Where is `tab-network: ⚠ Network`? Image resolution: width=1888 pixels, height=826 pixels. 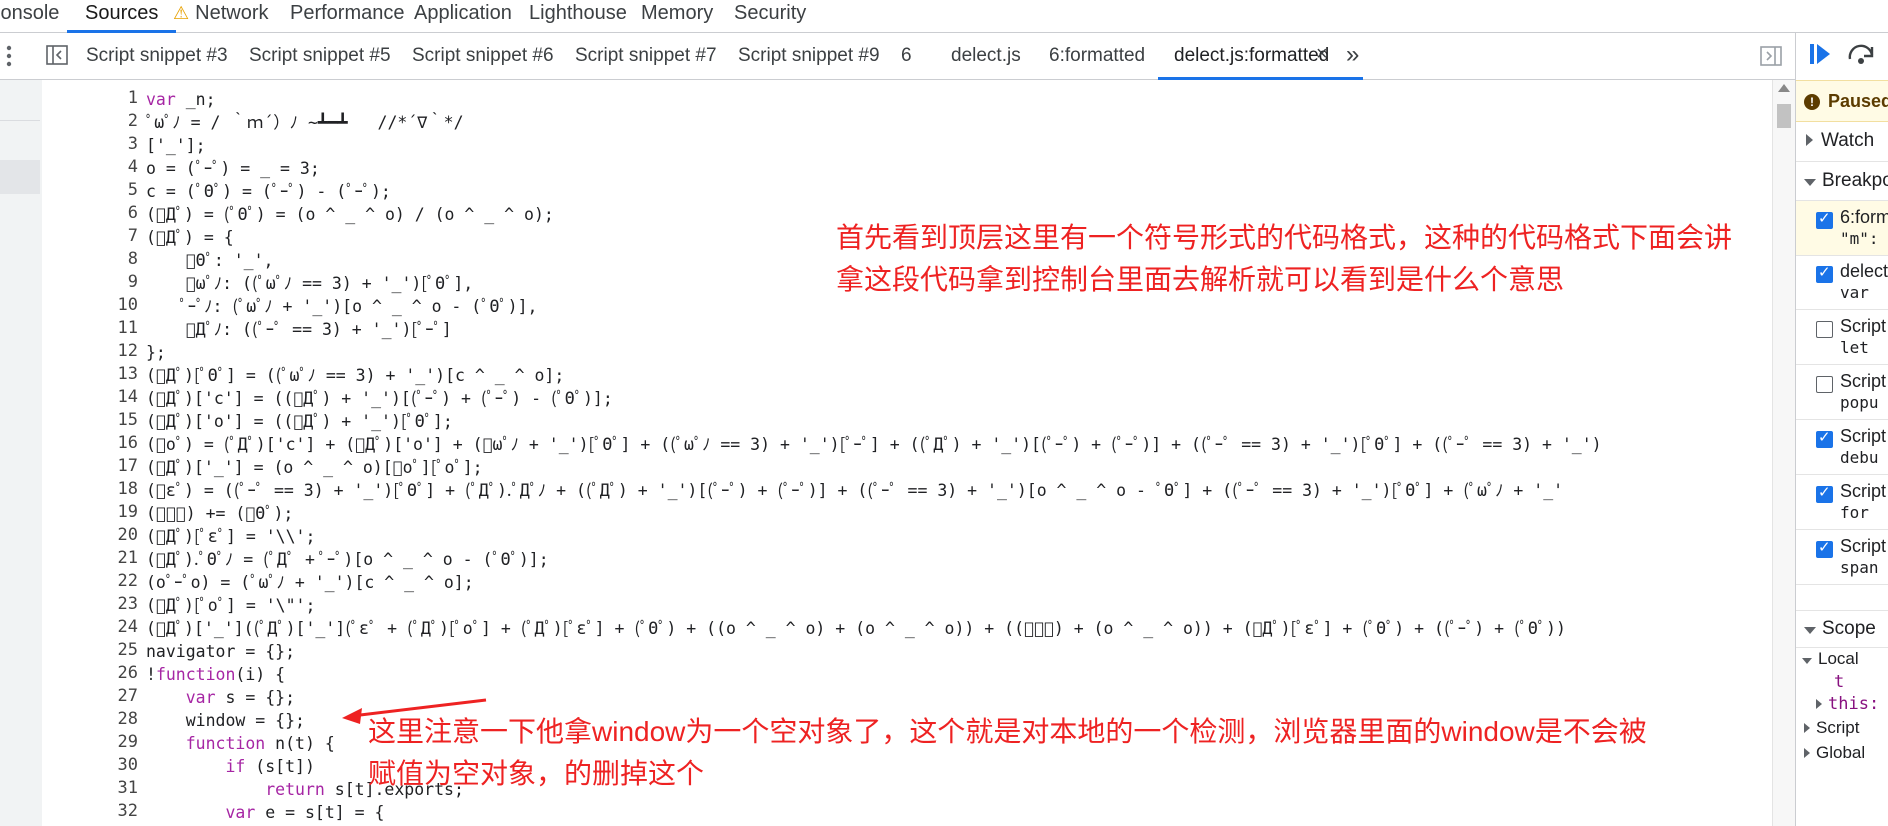 tab-network: ⚠ Network is located at coordinates (221, 16).